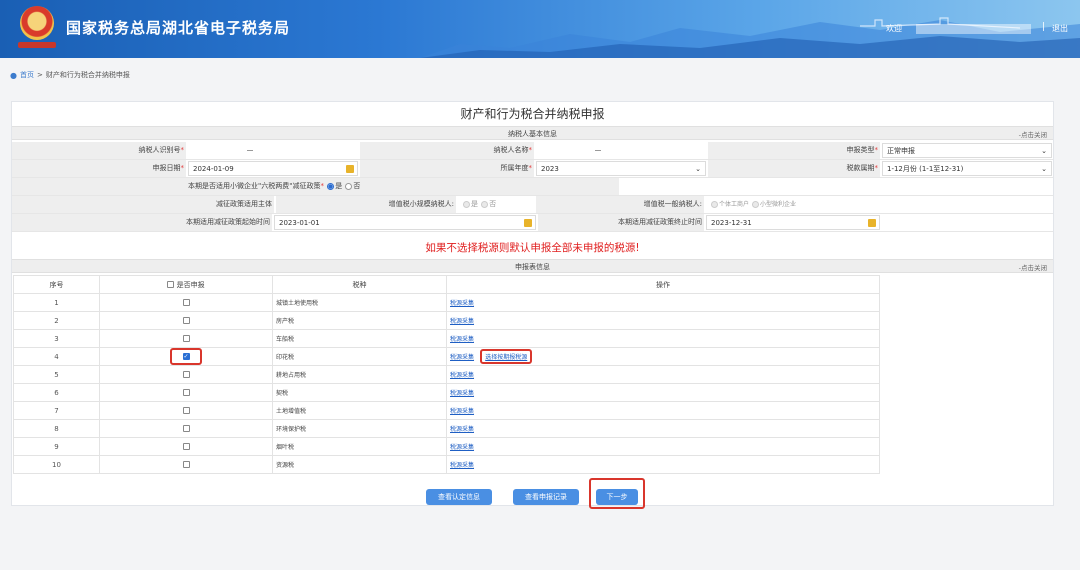  I want to click on next-step-highlight, so click(617, 493).